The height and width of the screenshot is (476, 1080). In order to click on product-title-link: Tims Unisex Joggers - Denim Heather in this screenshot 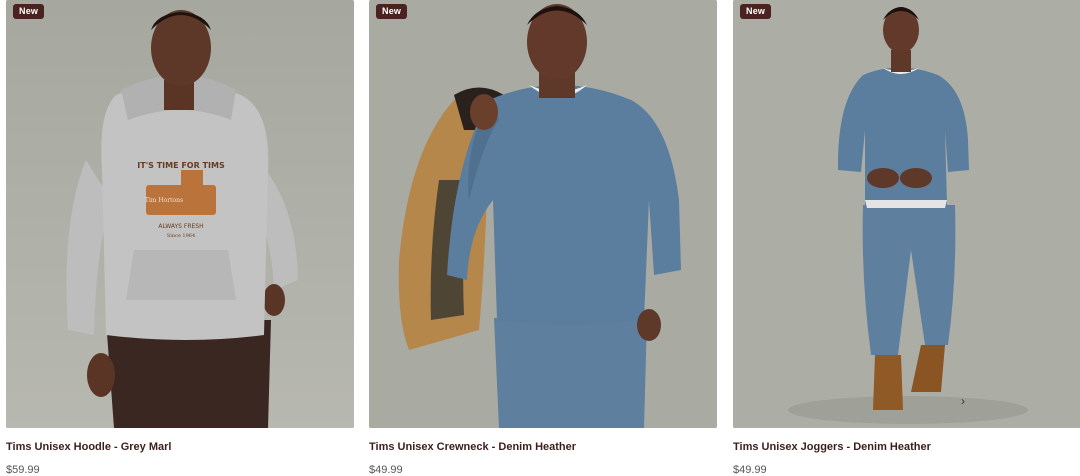, I will do `click(906, 447)`.